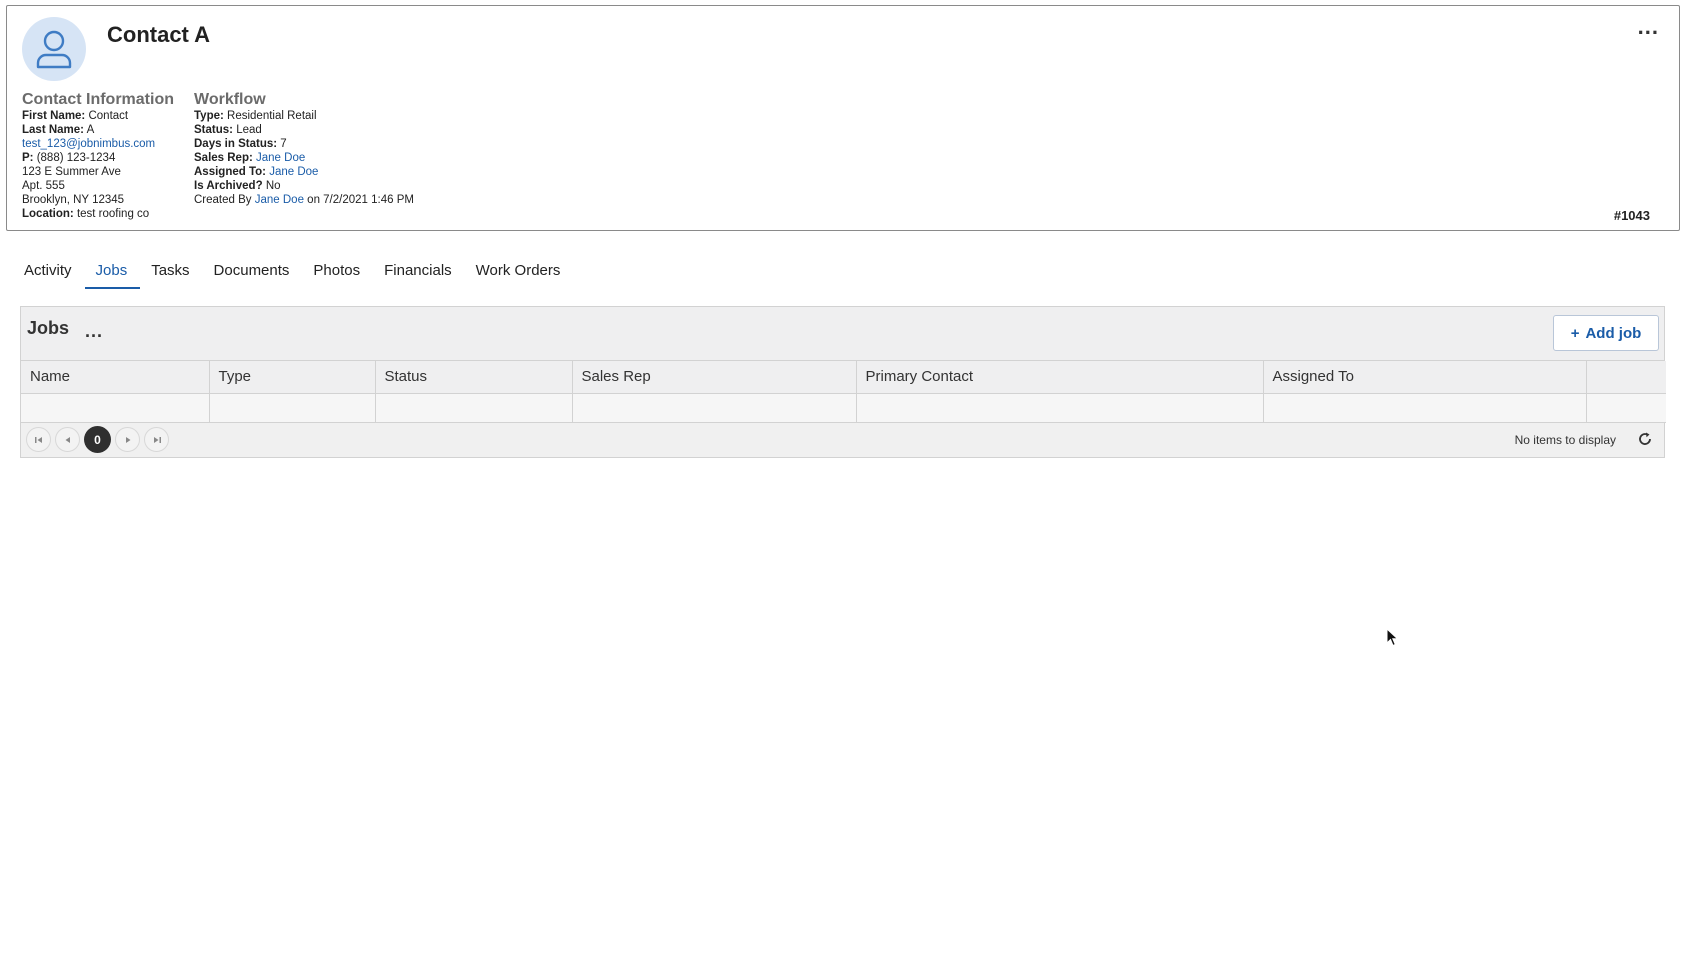 This screenshot has height=980, width=1684. I want to click on days-in-status-row: Days in Status: 7, so click(240, 144).